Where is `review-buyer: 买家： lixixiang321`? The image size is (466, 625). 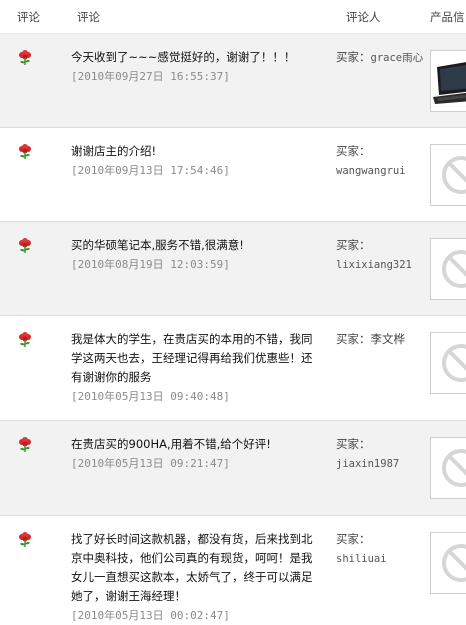
review-buyer: 买家： lixixiang321 is located at coordinates (380, 255).